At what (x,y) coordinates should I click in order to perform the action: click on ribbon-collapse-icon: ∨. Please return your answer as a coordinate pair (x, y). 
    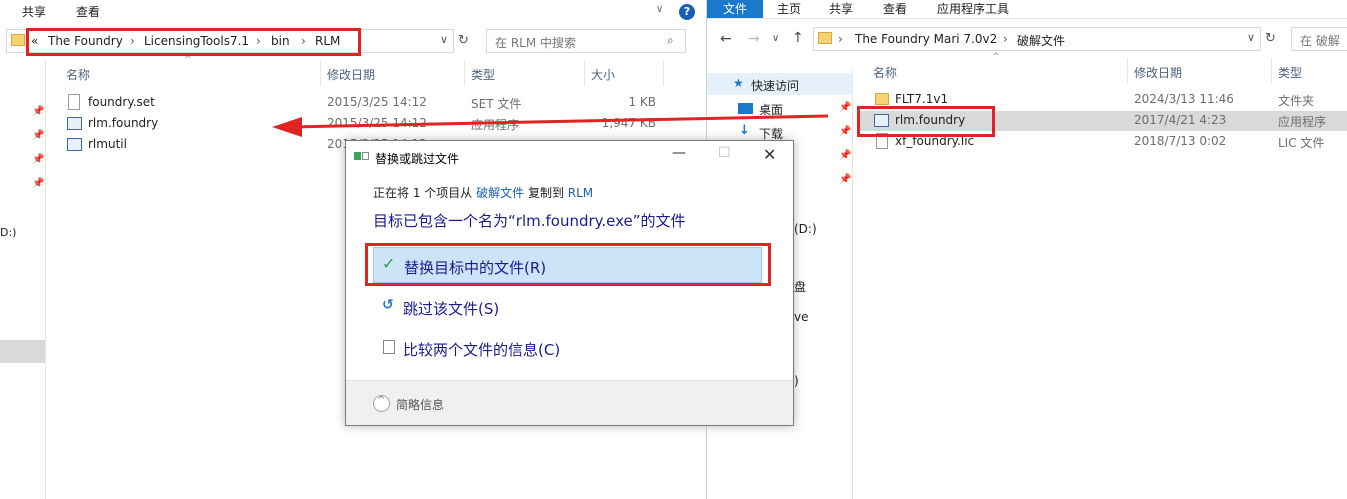
    Looking at the image, I should click on (659, 9).